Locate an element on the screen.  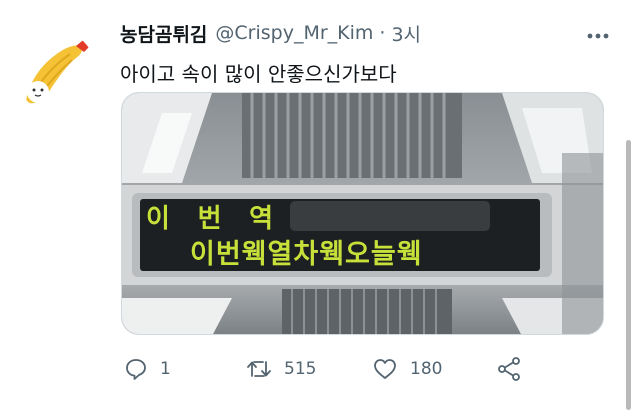
share-button is located at coordinates (509, 369).